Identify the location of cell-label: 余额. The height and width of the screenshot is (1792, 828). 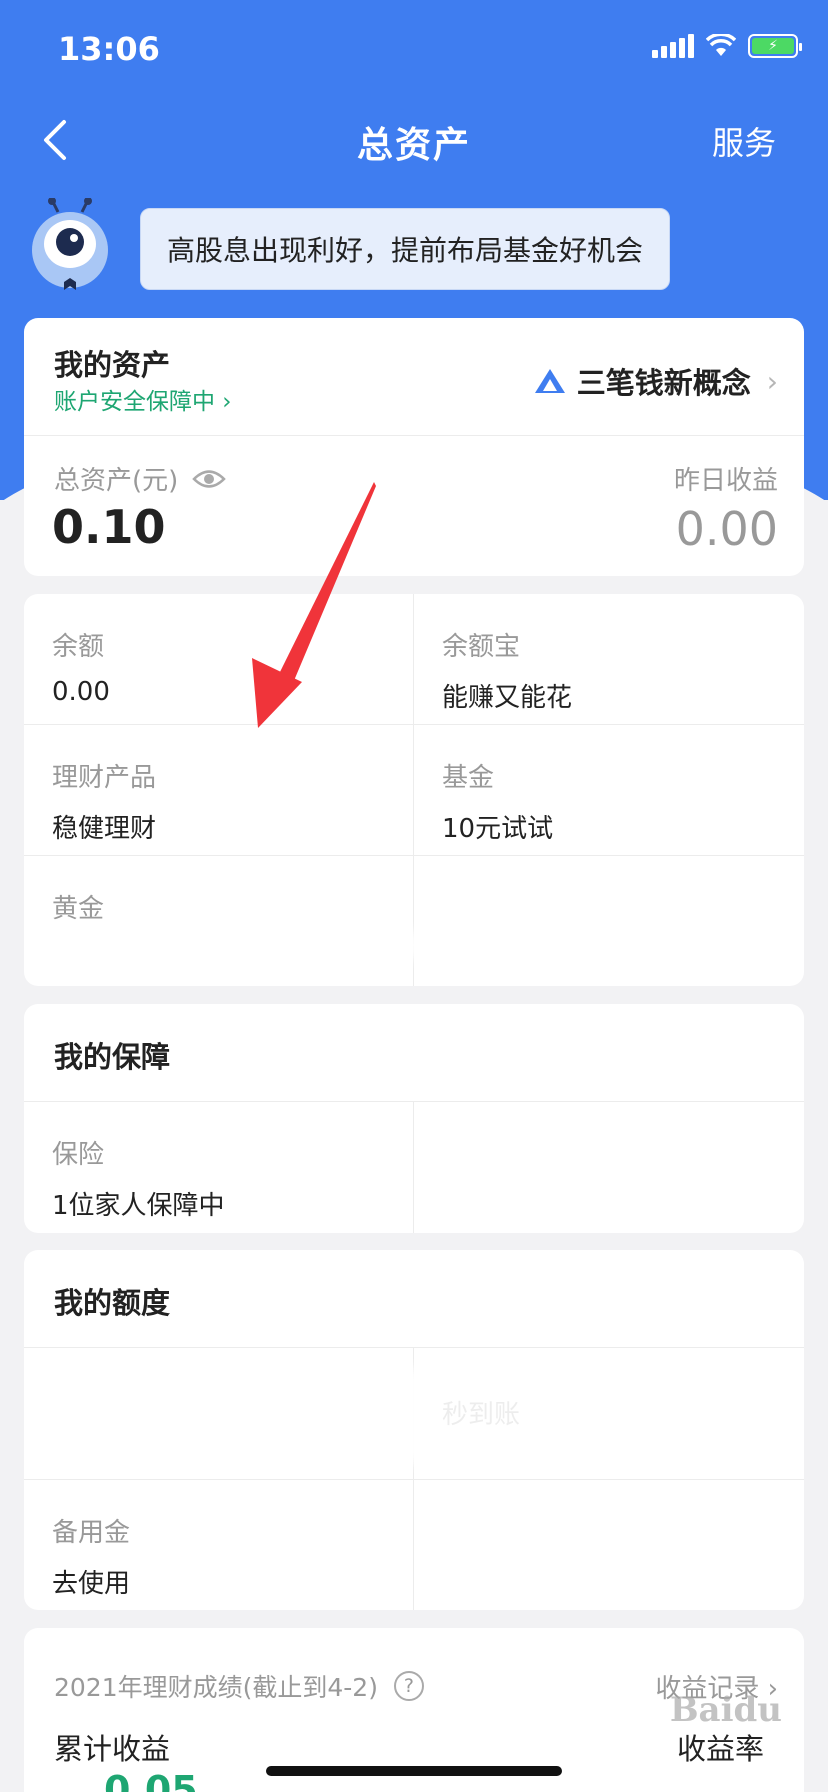
(78, 647).